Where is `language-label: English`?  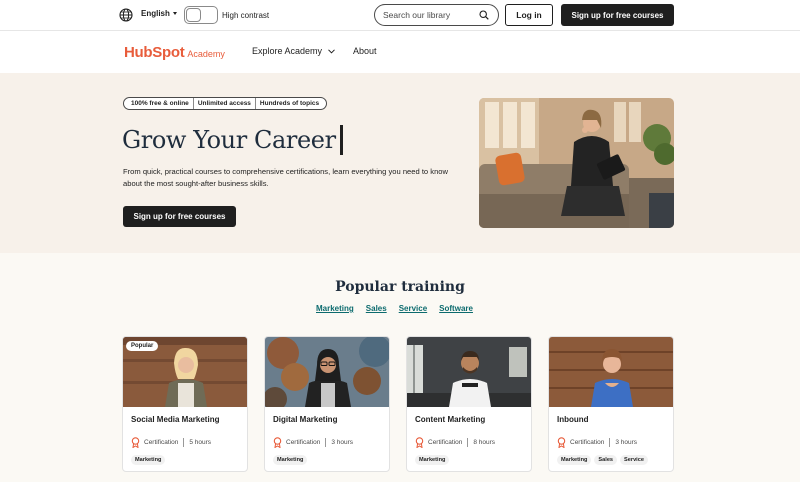
language-label: English is located at coordinates (155, 13).